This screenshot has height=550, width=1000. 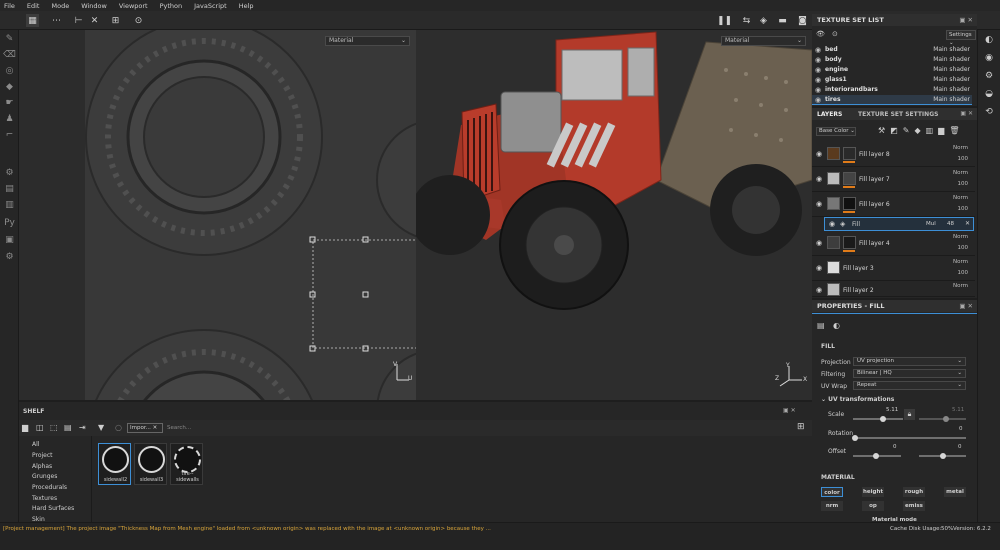 What do you see at coordinates (892, 100) in the screenshot?
I see `texture-set-row-selected: ◉ tires Main shader` at bounding box center [892, 100].